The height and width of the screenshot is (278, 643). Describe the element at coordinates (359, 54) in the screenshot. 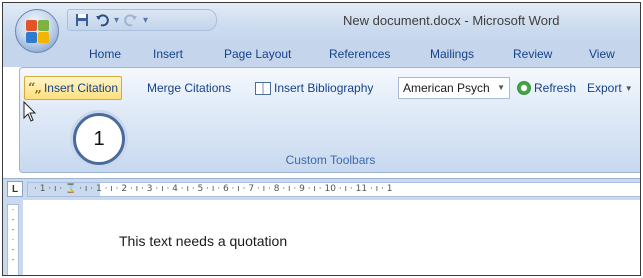

I see `tab-references: References` at that location.